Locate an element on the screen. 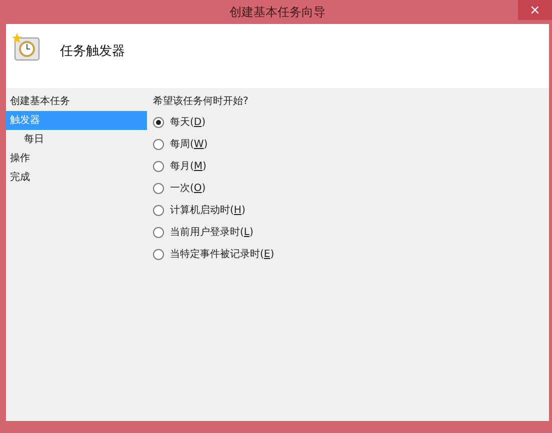 The height and width of the screenshot is (433, 552). option-label: 计算机启动时(H) is located at coordinates (208, 210).